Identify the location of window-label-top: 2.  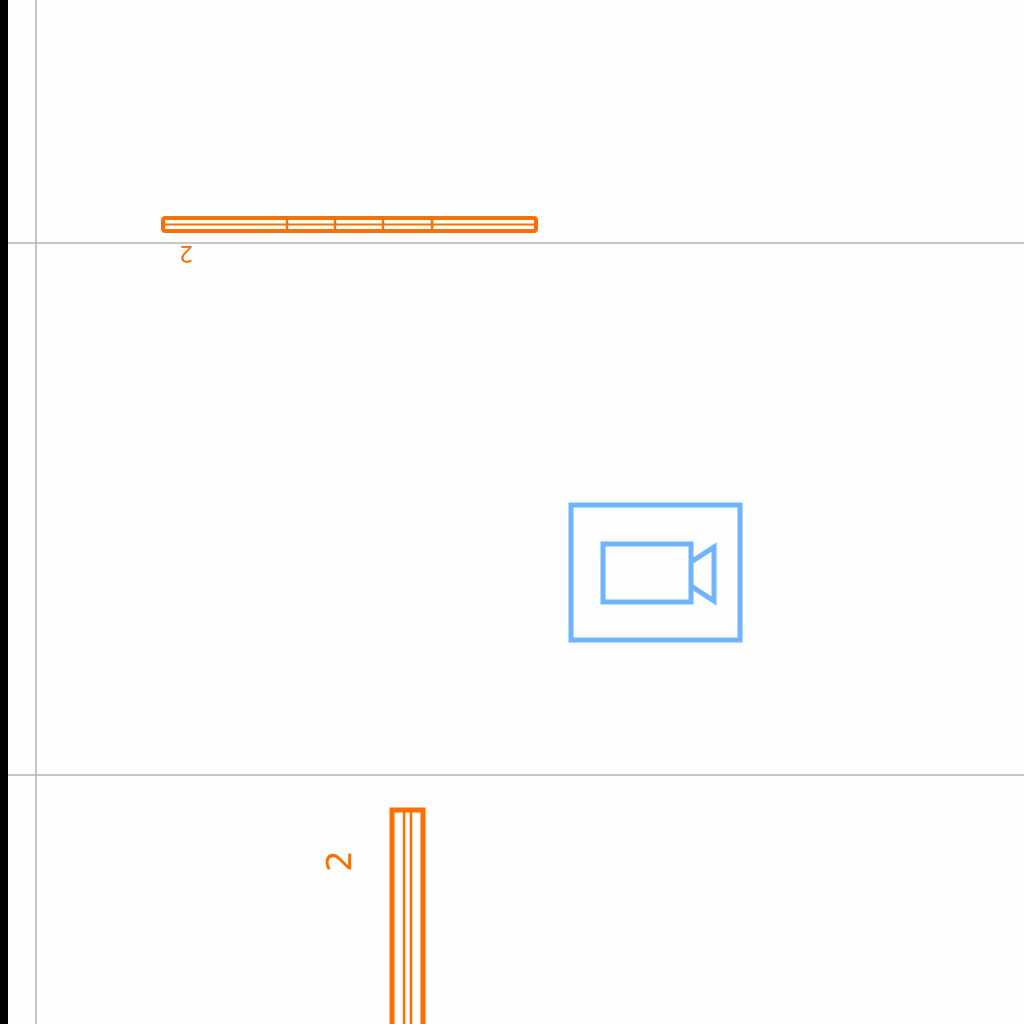
(186, 252).